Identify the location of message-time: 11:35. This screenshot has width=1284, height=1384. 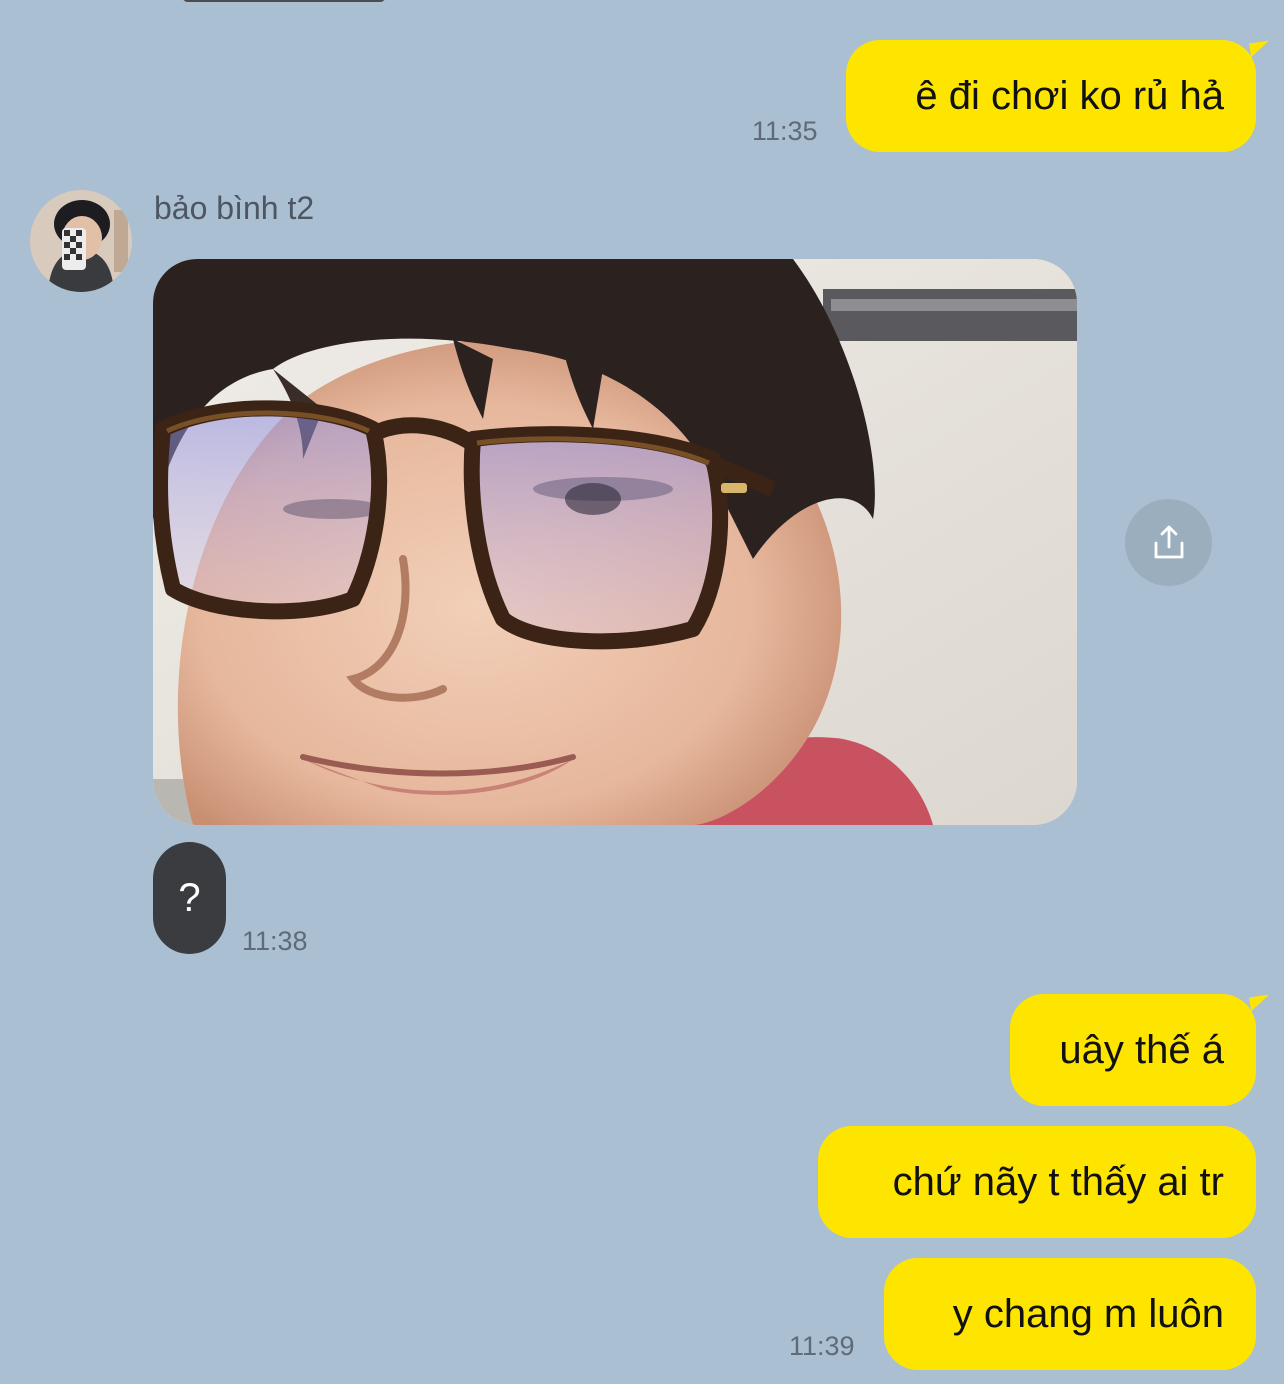
(785, 131).